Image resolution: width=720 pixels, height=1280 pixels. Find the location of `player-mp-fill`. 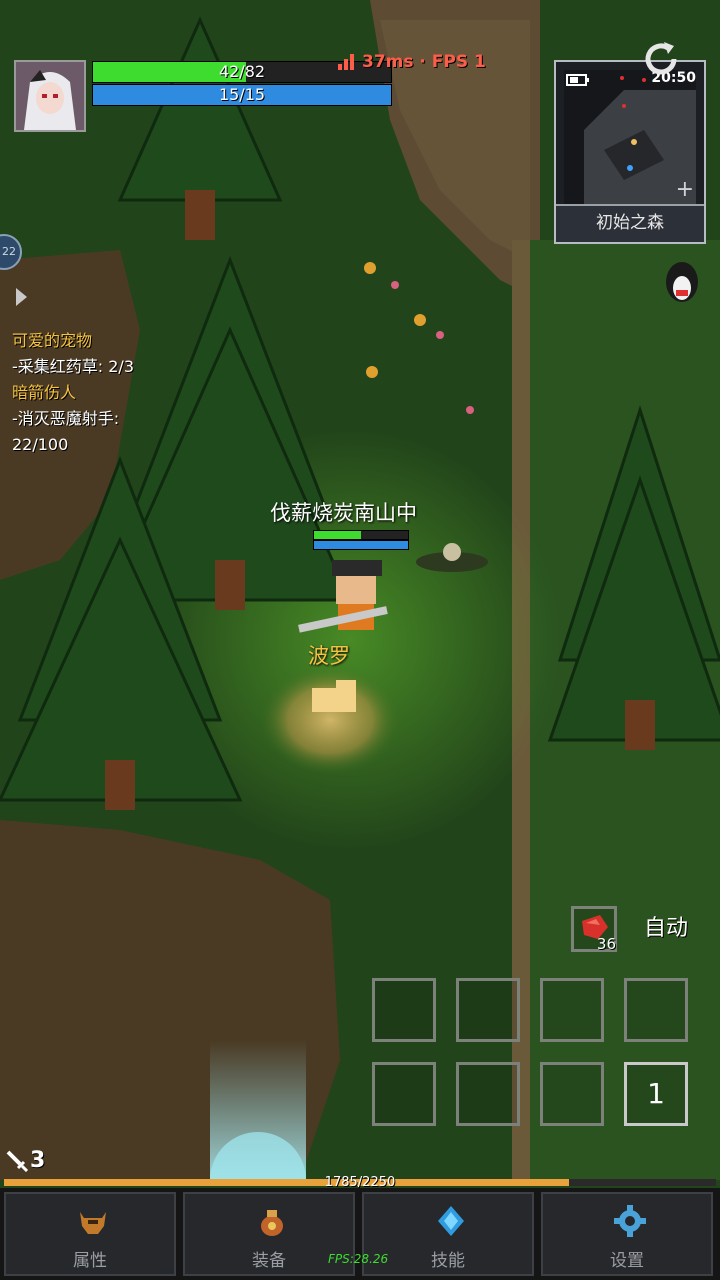

player-mp-fill is located at coordinates (361, 545).